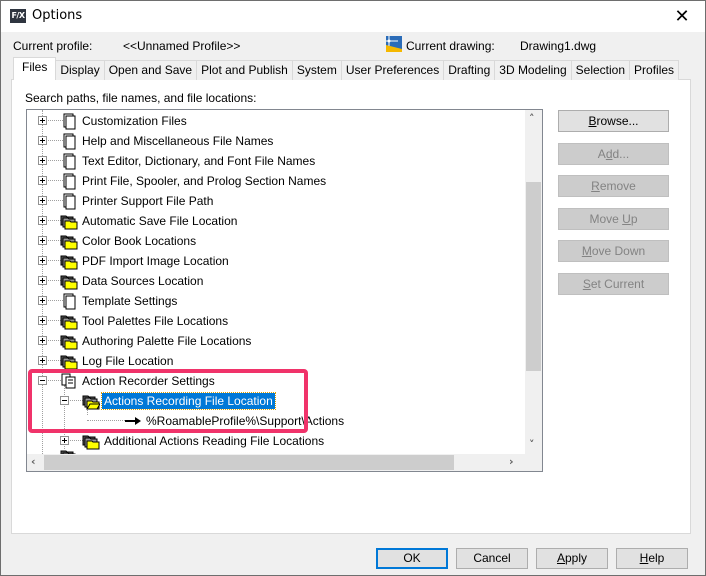 The image size is (706, 576). What do you see at coordinates (652, 558) in the screenshot?
I see `help-button: Help` at bounding box center [652, 558].